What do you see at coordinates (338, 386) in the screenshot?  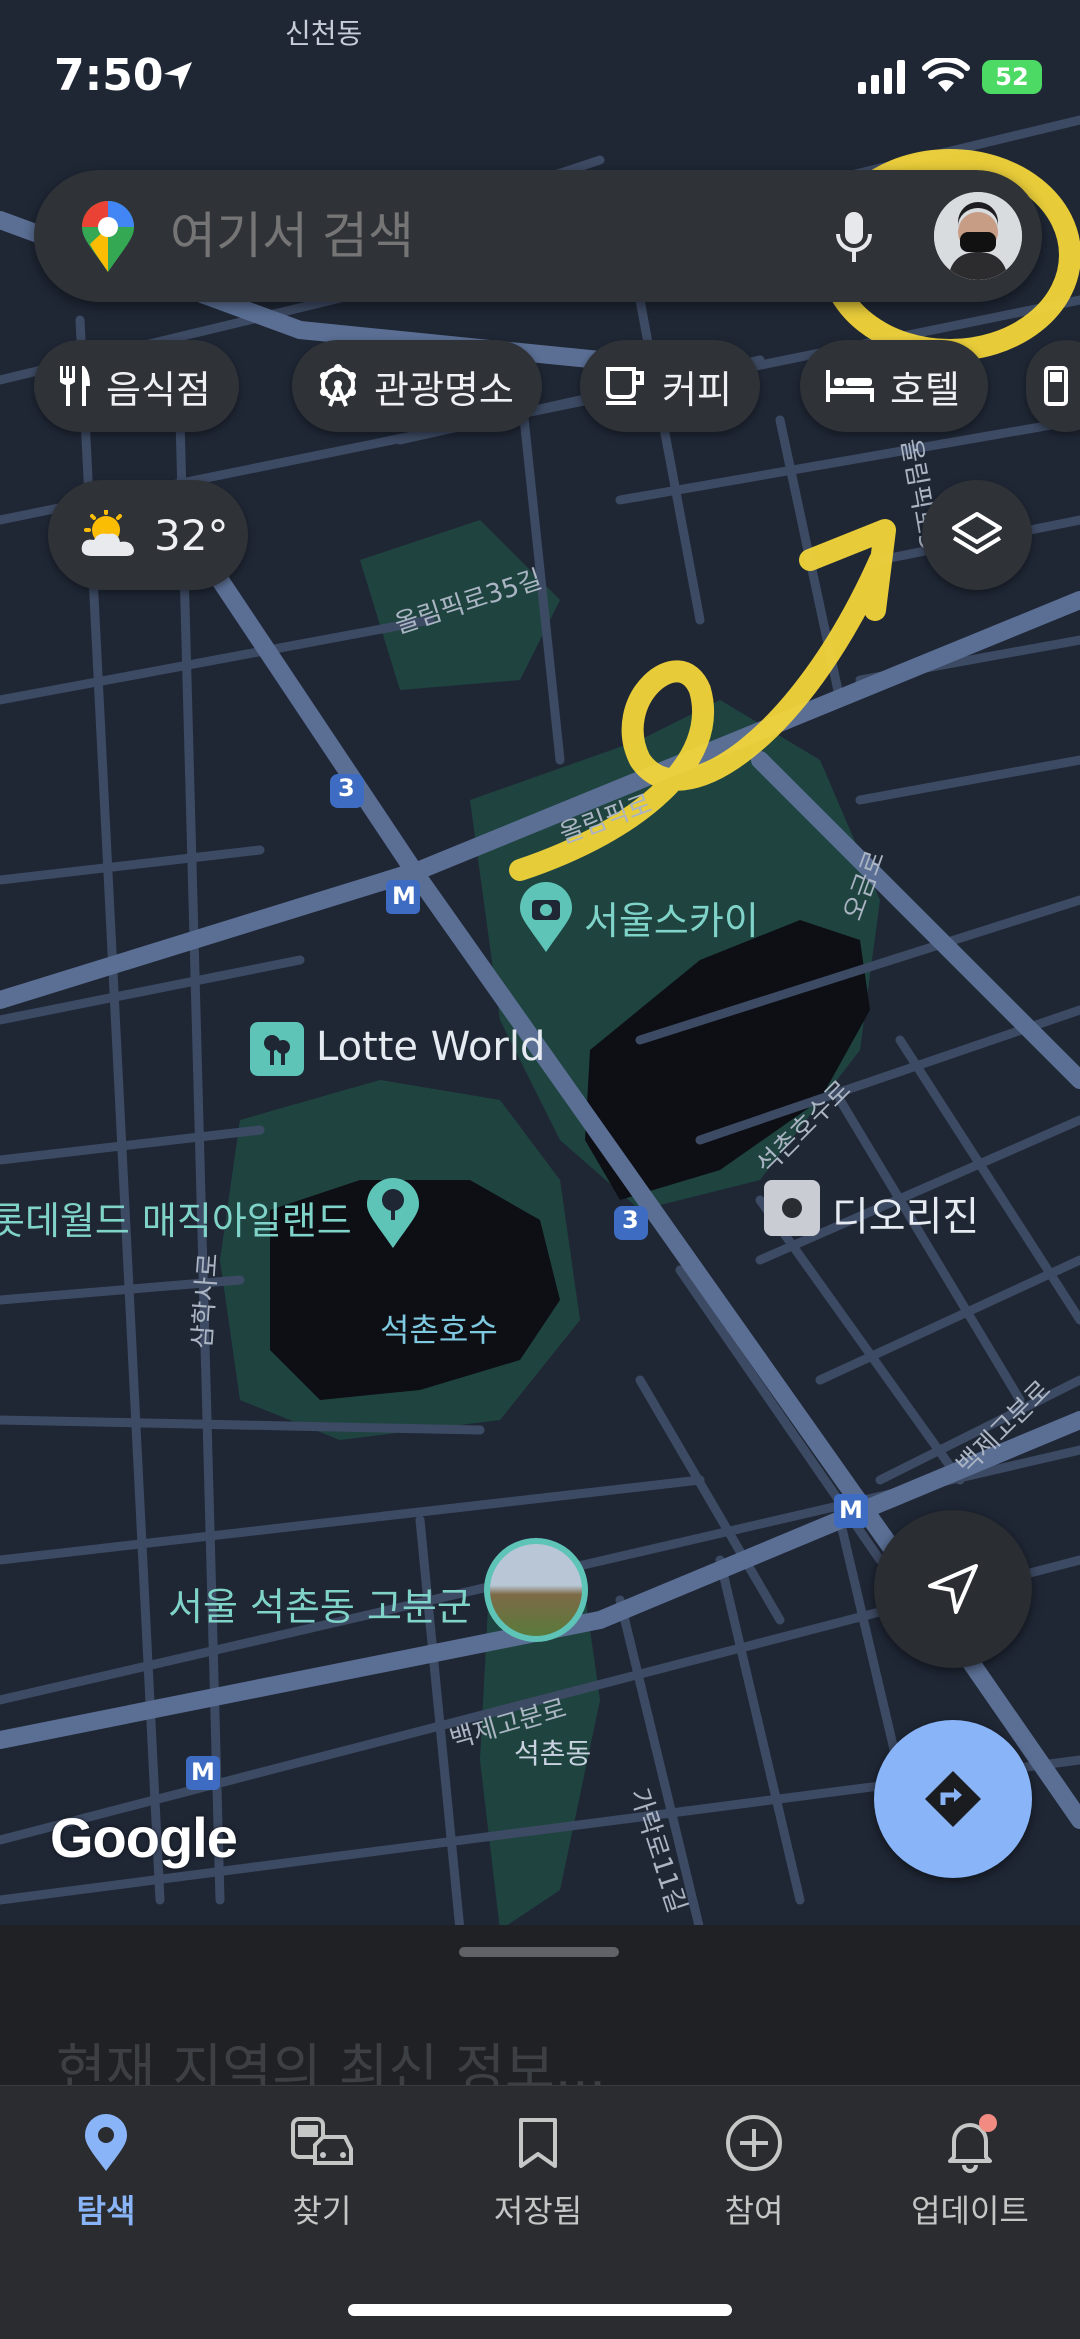 I see `ferris-wheel-icon` at bounding box center [338, 386].